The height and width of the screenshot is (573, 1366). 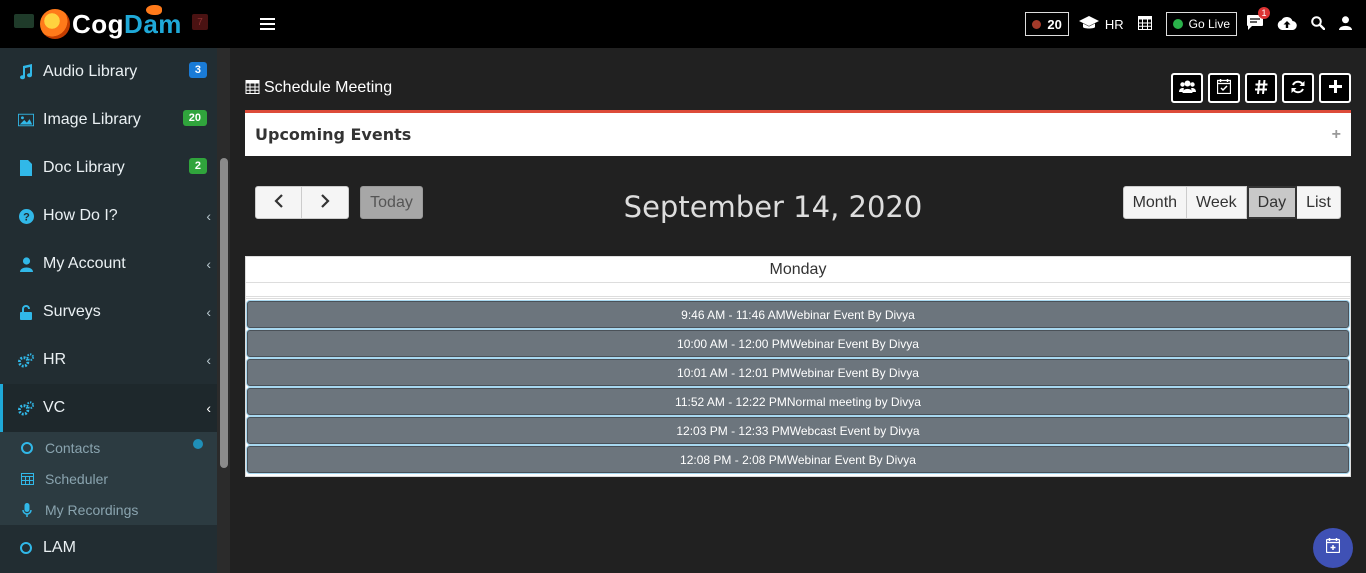 What do you see at coordinates (108, 72) in the screenshot?
I see `sidebar-item-audio-library: Audio Library 3` at bounding box center [108, 72].